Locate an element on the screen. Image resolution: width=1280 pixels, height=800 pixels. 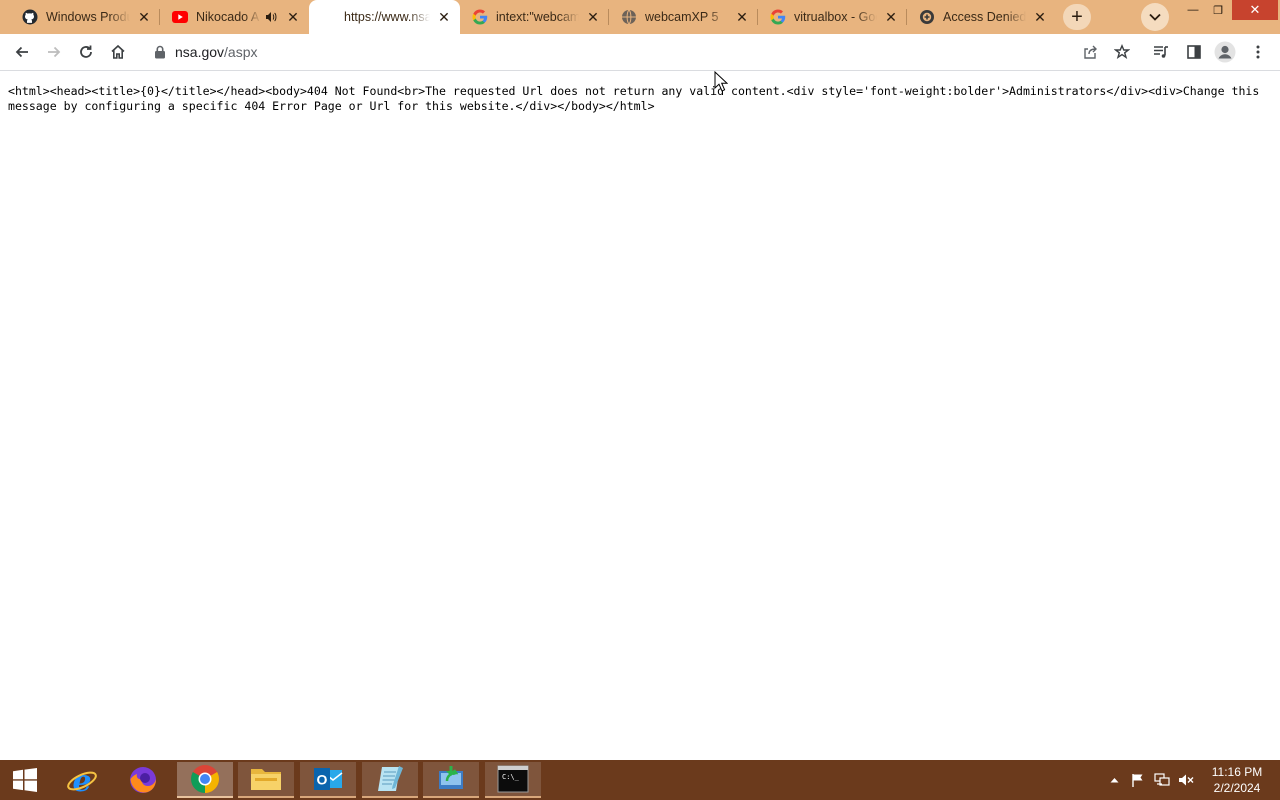
arrow-right-icon is located at coordinates (54, 52).